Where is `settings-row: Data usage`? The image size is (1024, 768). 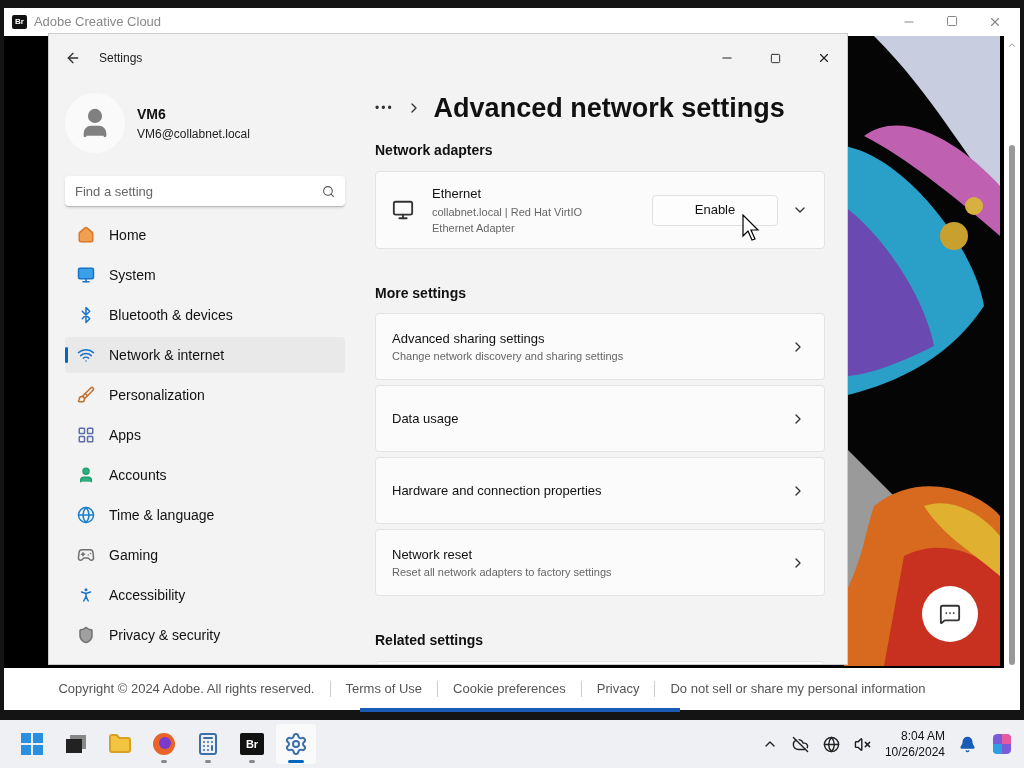 settings-row: Data usage is located at coordinates (600, 418).